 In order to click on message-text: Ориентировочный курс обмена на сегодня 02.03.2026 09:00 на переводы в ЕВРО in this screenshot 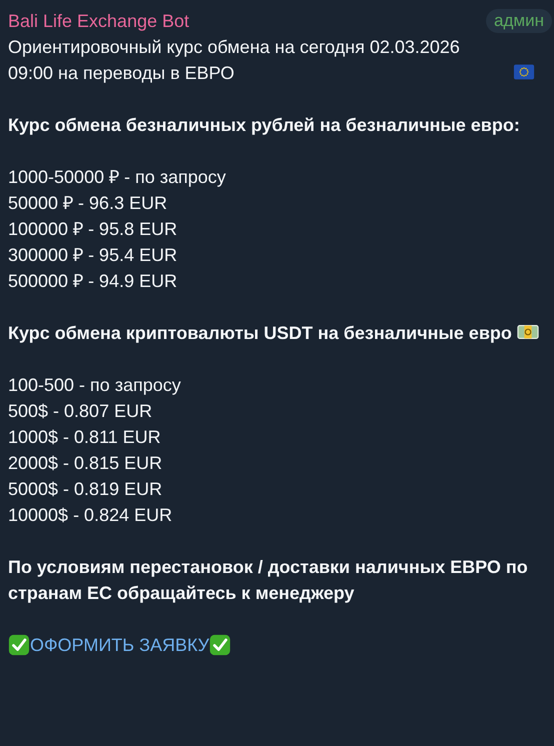, I will do `click(234, 60)`.